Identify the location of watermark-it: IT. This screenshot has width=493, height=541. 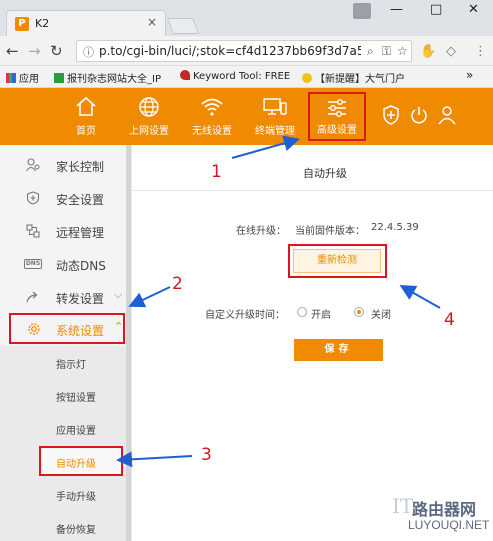
(403, 506).